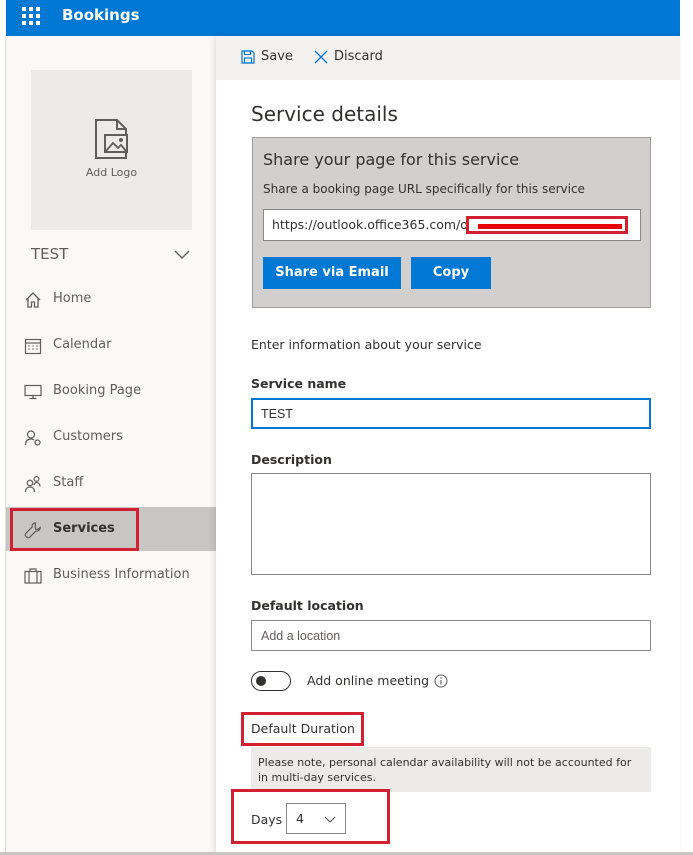 The height and width of the screenshot is (855, 693). Describe the element at coordinates (33, 392) in the screenshot. I see `monitor-icon` at that location.